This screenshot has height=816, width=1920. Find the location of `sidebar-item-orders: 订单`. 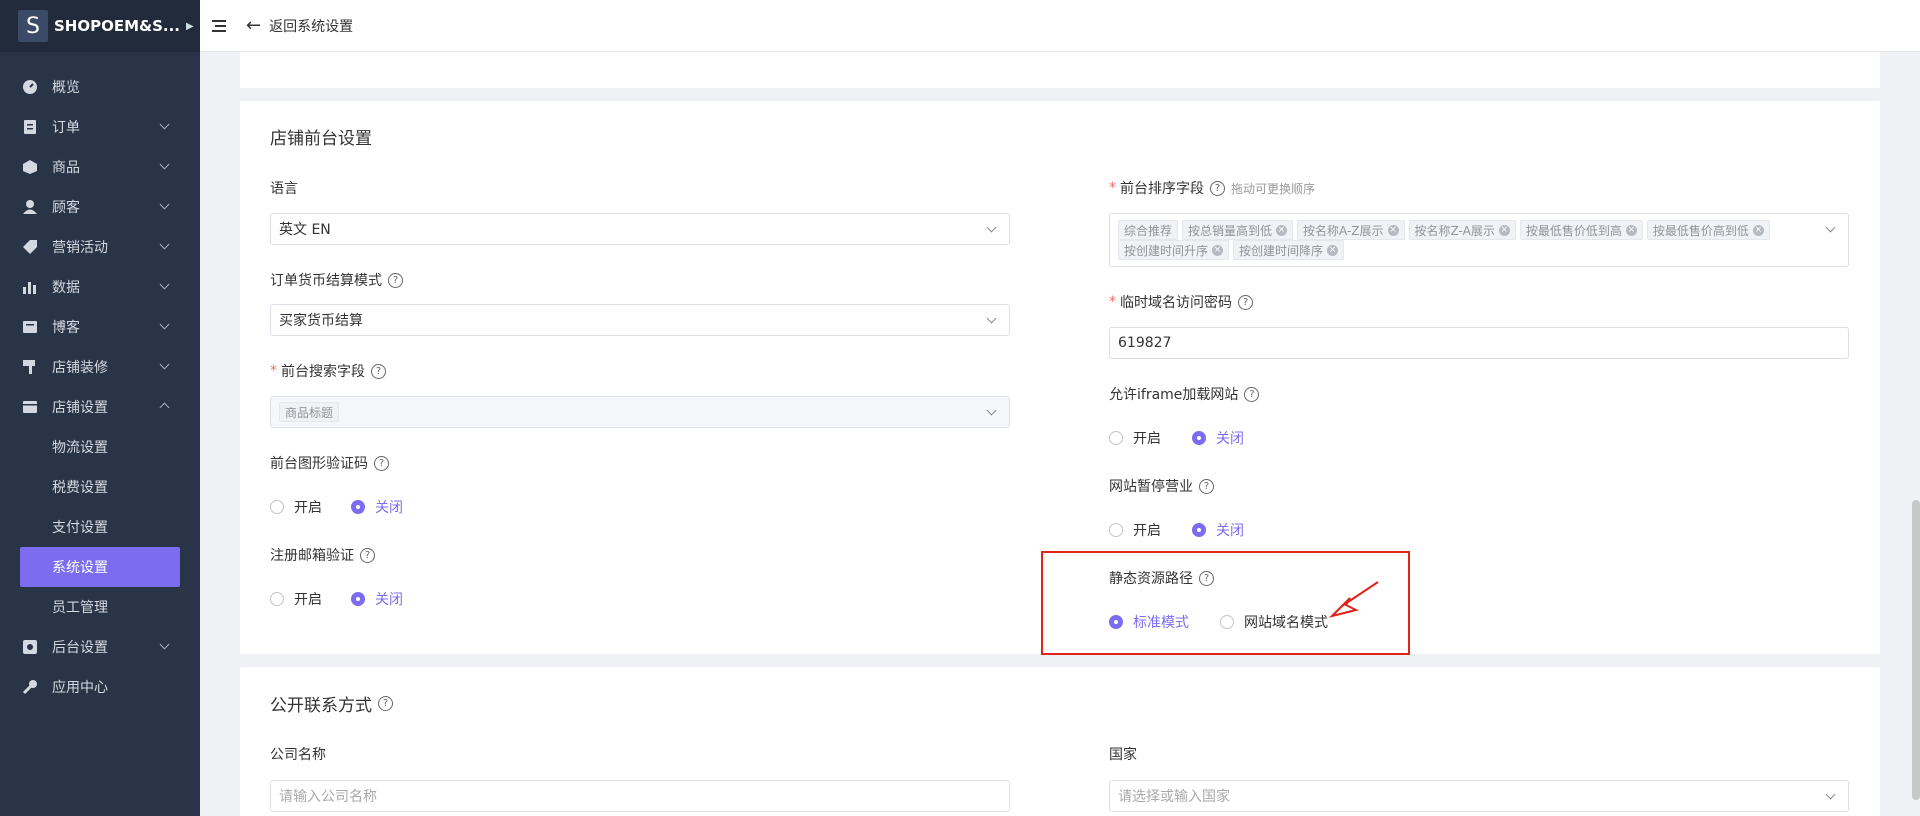

sidebar-item-orders: 订单 is located at coordinates (100, 127).